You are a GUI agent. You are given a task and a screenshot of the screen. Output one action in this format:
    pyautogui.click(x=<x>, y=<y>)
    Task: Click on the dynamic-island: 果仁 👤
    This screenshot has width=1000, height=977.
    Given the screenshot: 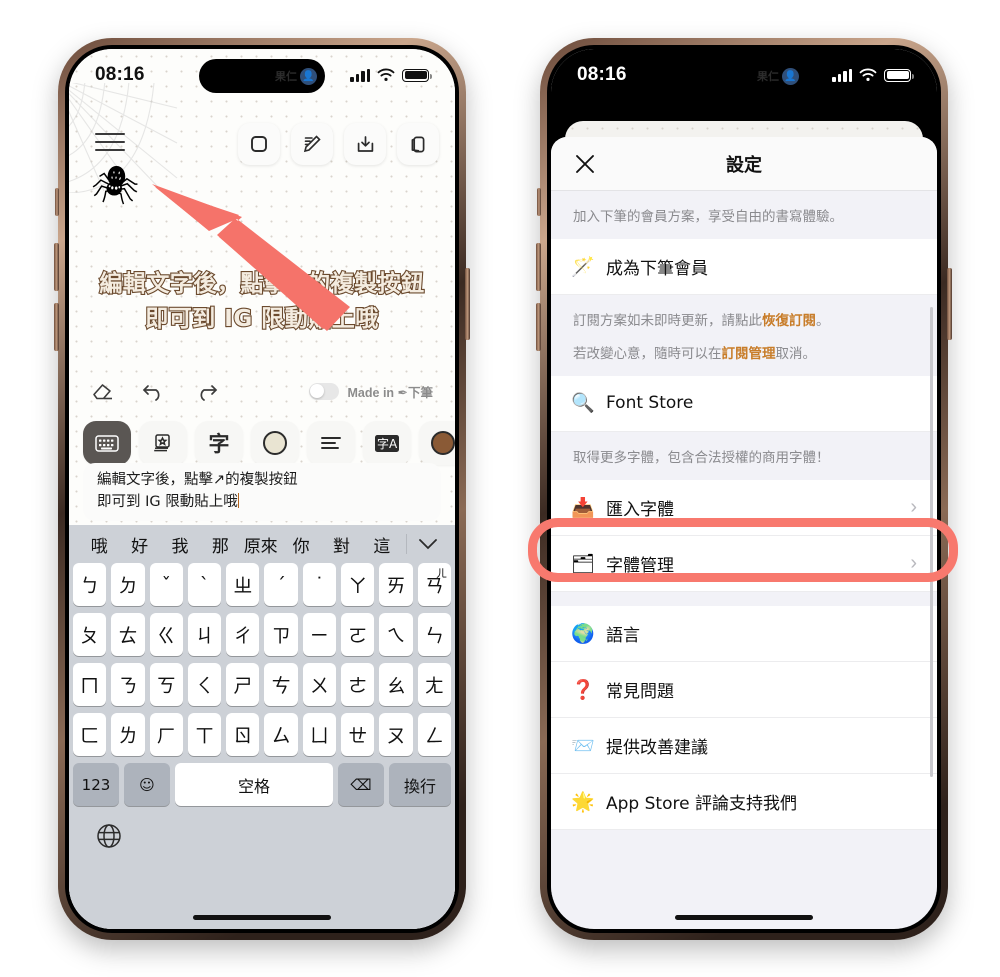 What is the action you would take?
    pyautogui.click(x=262, y=76)
    